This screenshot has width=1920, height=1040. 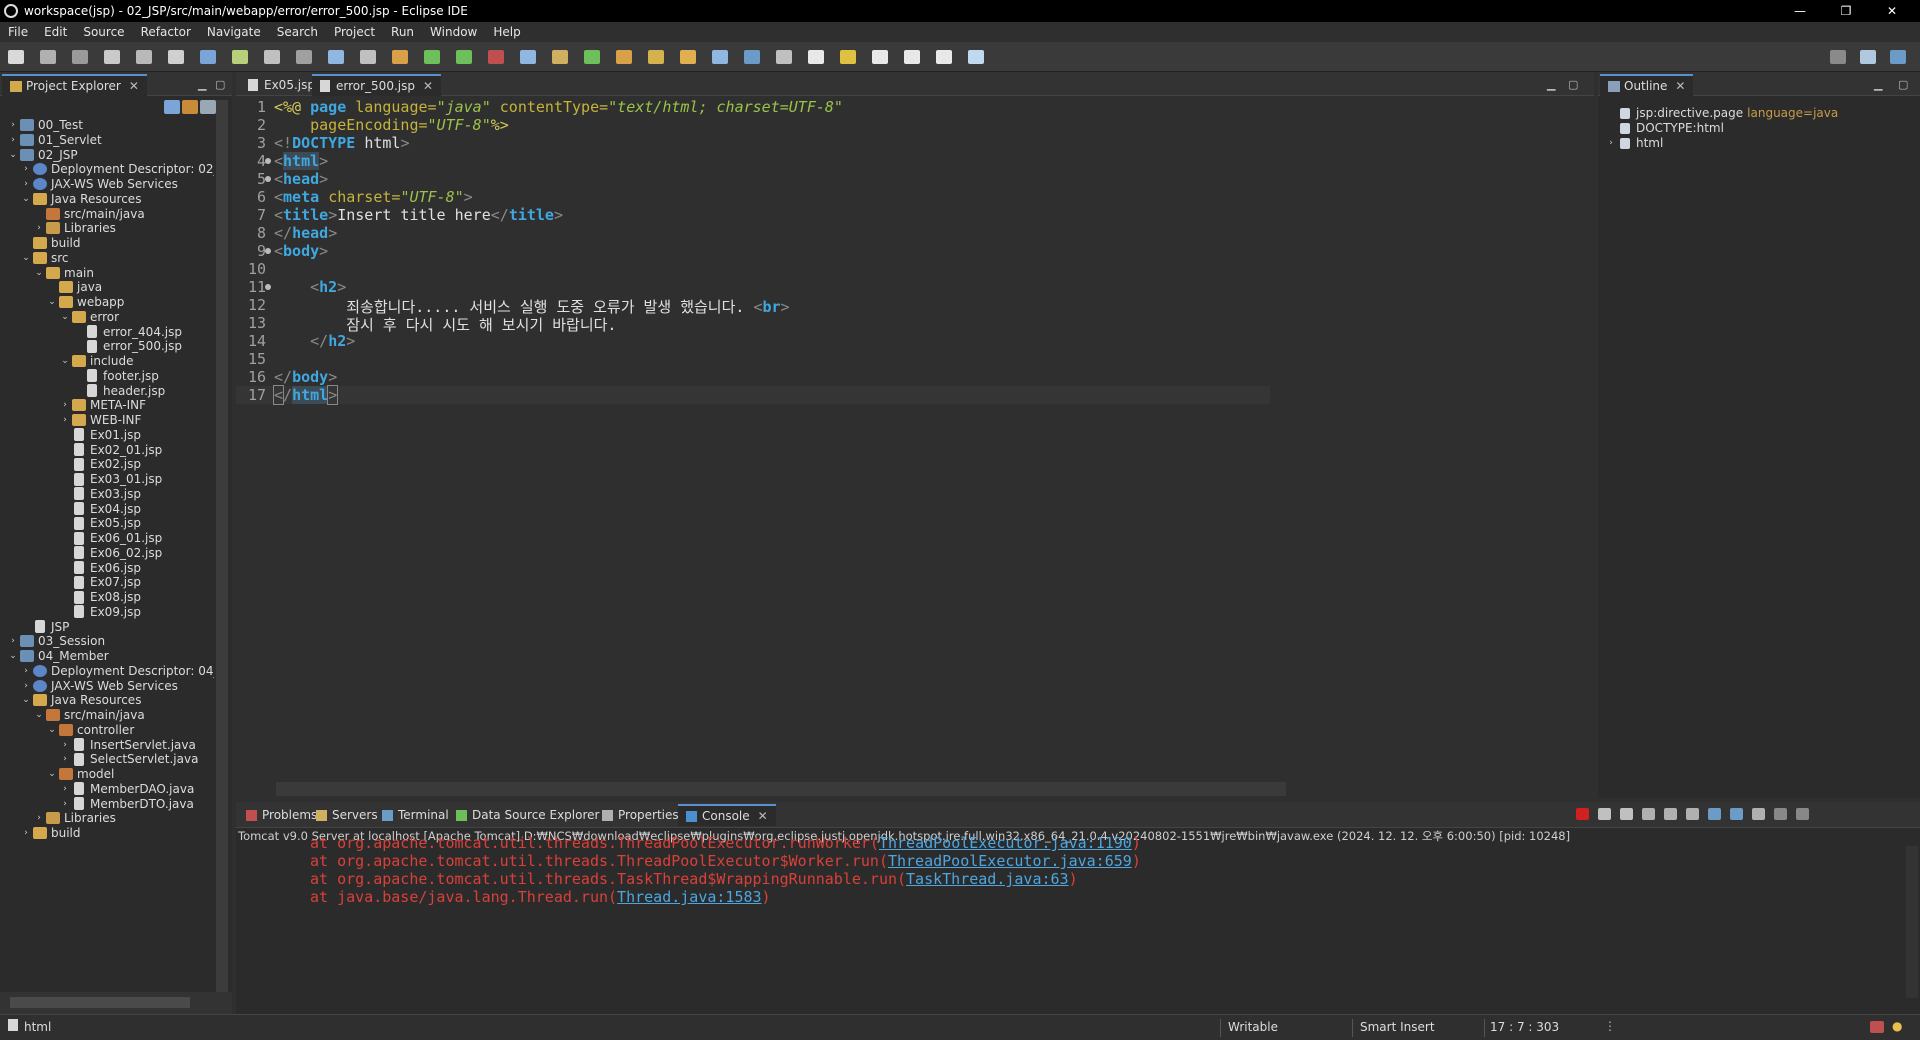 I want to click on status-menu-icon: ⋮, so click(x=1610, y=1026).